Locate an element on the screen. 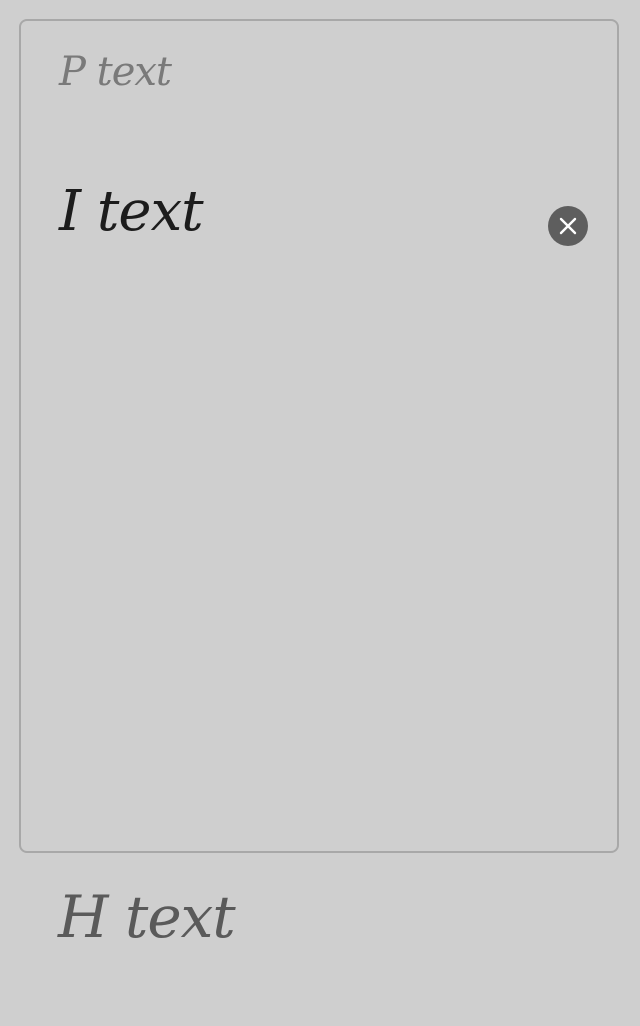  clear-button is located at coordinates (568, 226).